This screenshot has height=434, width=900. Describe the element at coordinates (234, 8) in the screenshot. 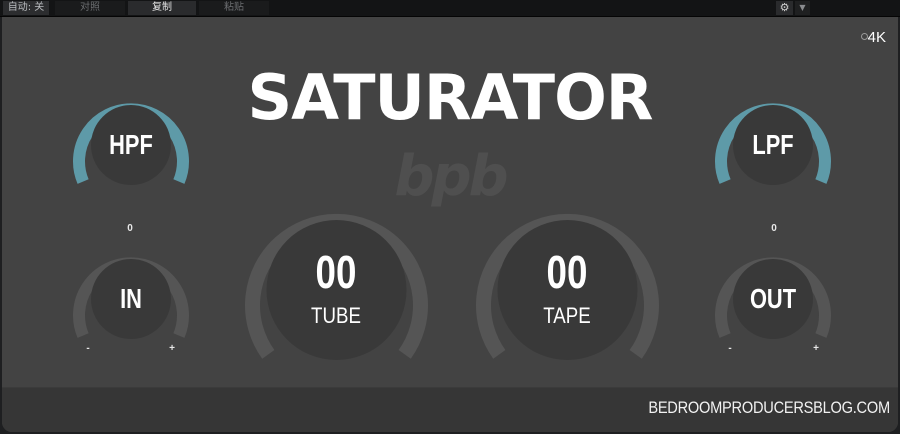

I see `paste-button: 粘贴` at that location.